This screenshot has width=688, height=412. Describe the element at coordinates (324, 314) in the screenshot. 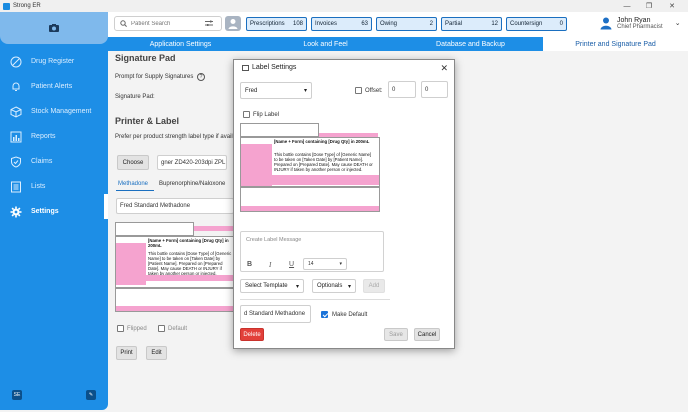

I see `make-default-checkbox-box` at that location.